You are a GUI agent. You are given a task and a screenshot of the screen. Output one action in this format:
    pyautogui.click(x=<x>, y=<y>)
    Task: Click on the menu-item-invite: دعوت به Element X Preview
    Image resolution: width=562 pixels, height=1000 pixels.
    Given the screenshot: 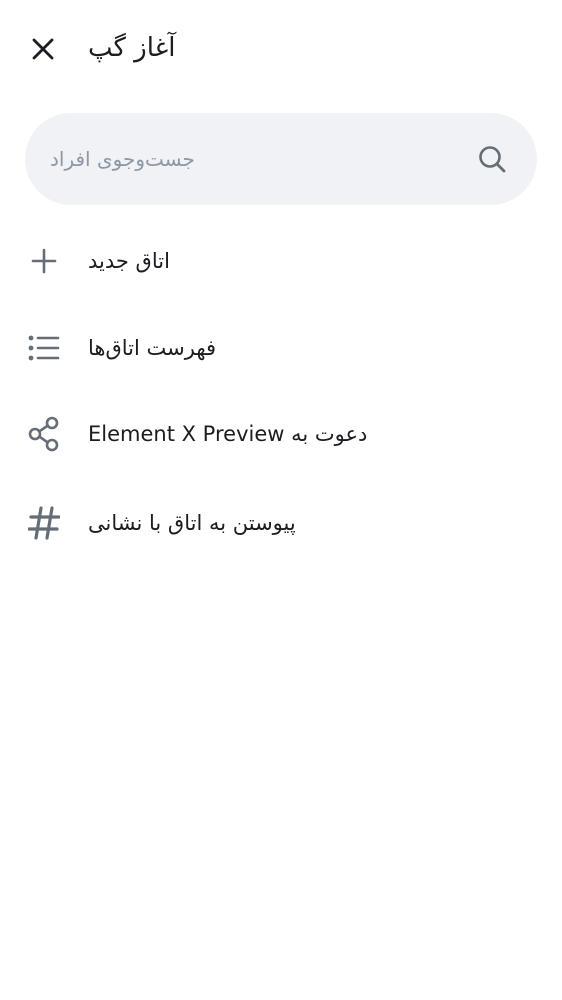 What is the action you would take?
    pyautogui.click(x=281, y=434)
    